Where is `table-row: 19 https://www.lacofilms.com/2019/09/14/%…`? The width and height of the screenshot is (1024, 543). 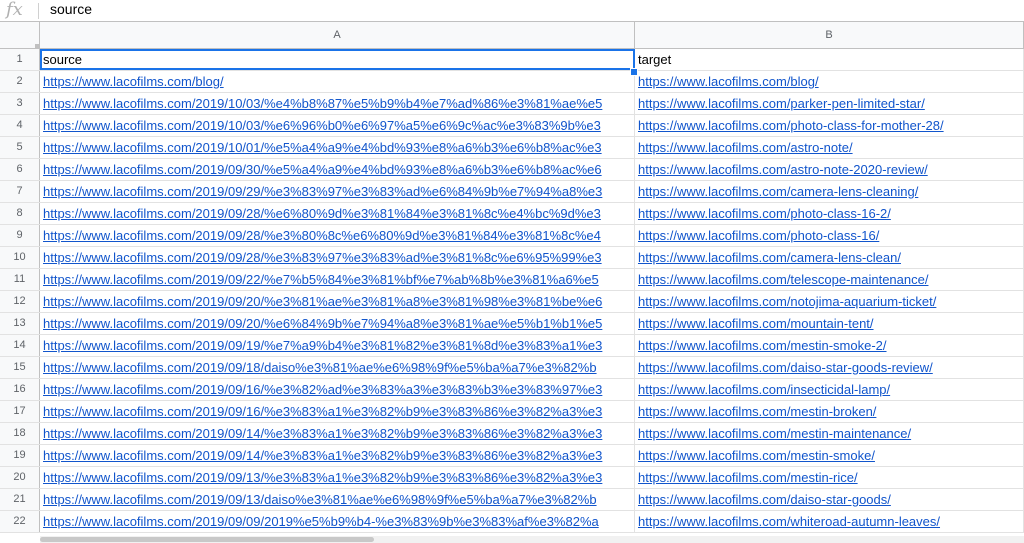 table-row: 19 https://www.lacofilms.com/2019/09/14/%… is located at coordinates (512, 456).